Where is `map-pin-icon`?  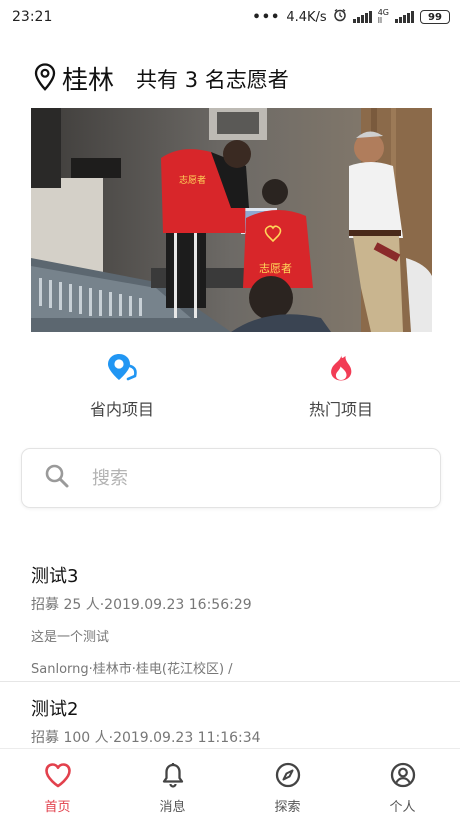
map-pin-icon is located at coordinates (122, 367).